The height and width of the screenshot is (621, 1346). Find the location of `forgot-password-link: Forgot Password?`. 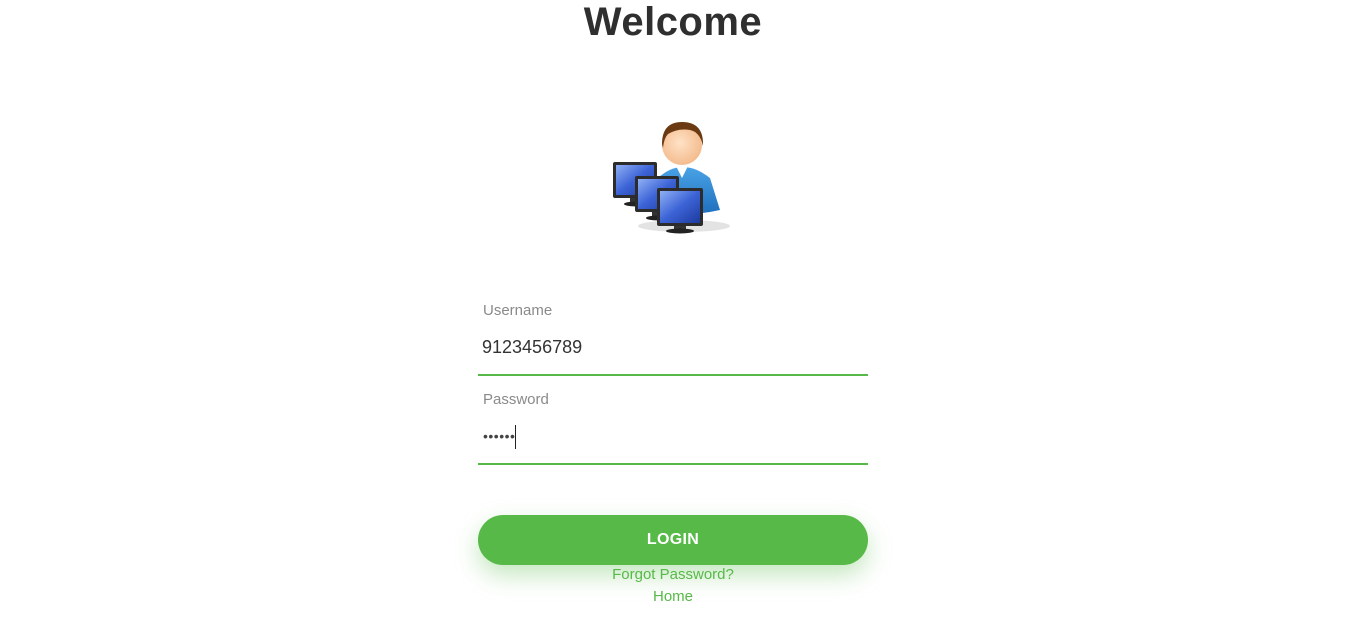

forgot-password-link: Forgot Password? is located at coordinates (673, 574).